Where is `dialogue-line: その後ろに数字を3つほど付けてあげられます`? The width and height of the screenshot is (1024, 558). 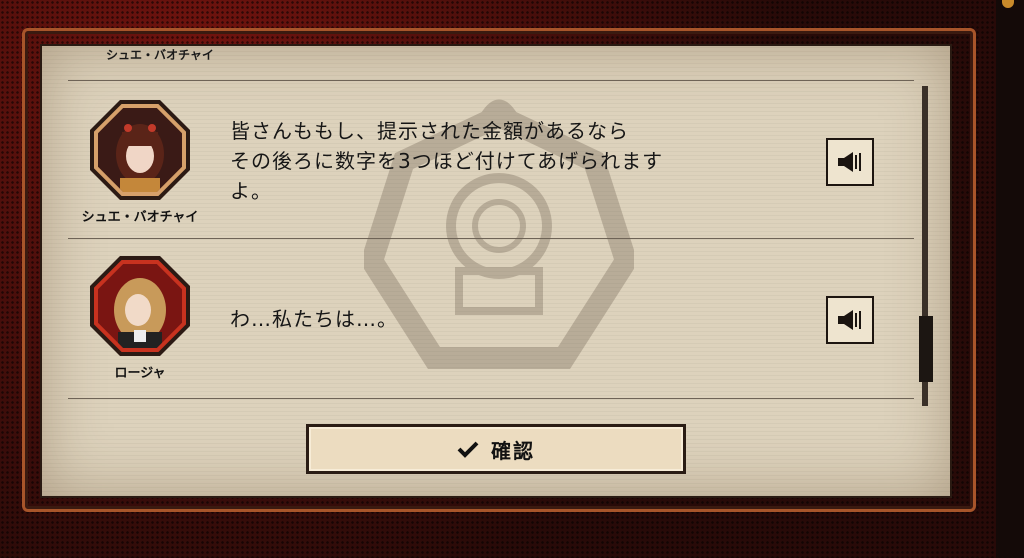 dialogue-line: その後ろに数字を3つほど付けてあげられます is located at coordinates (447, 161).